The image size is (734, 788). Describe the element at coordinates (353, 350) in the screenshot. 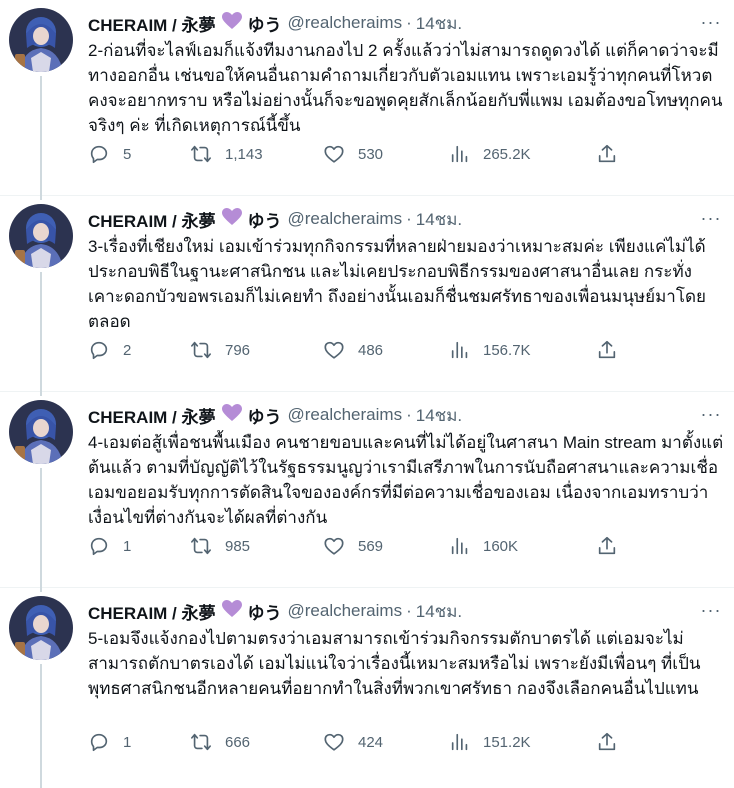

I see `like-button: 486` at that location.